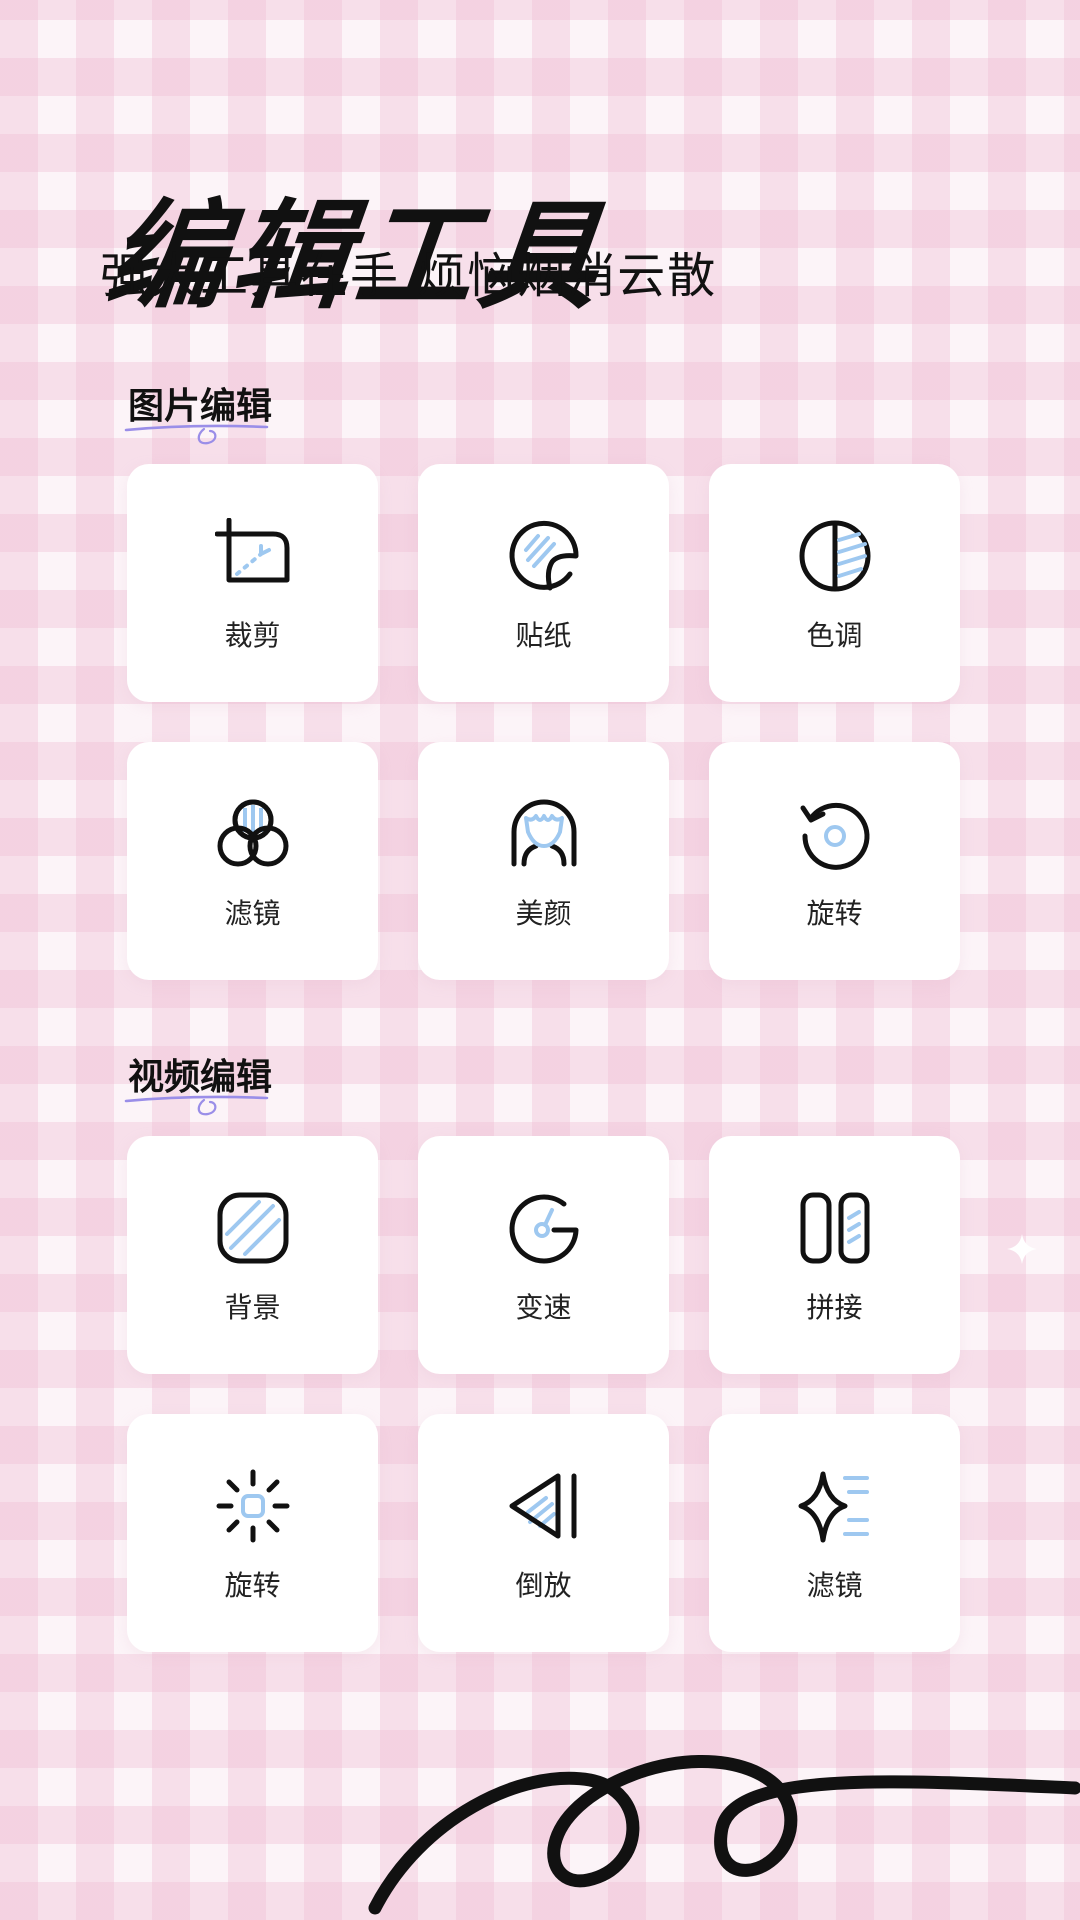 The height and width of the screenshot is (1920, 1080). What do you see at coordinates (200, 406) in the screenshot?
I see `section-title-photo-edit: 图片编辑` at bounding box center [200, 406].